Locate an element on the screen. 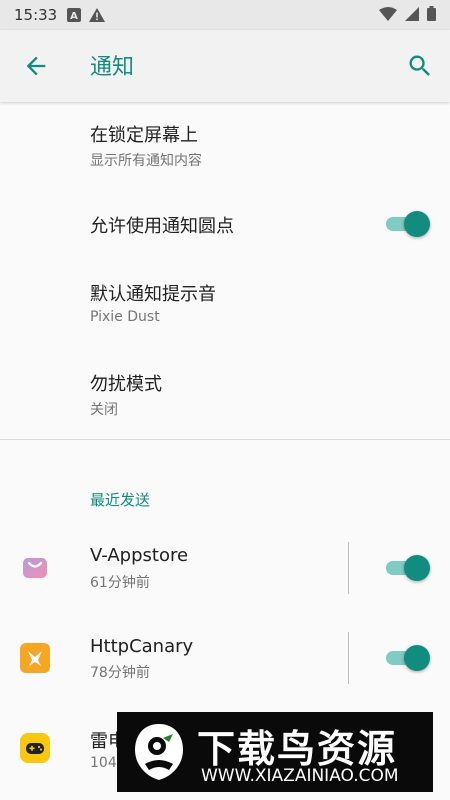 This screenshot has height=800, width=450. setting-subtitle: 关闭 is located at coordinates (104, 410).